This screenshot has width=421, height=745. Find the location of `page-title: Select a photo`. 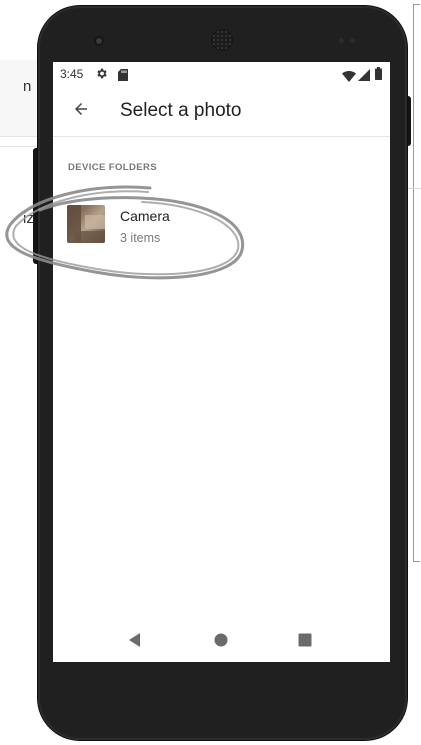

page-title: Select a photo is located at coordinates (181, 110).